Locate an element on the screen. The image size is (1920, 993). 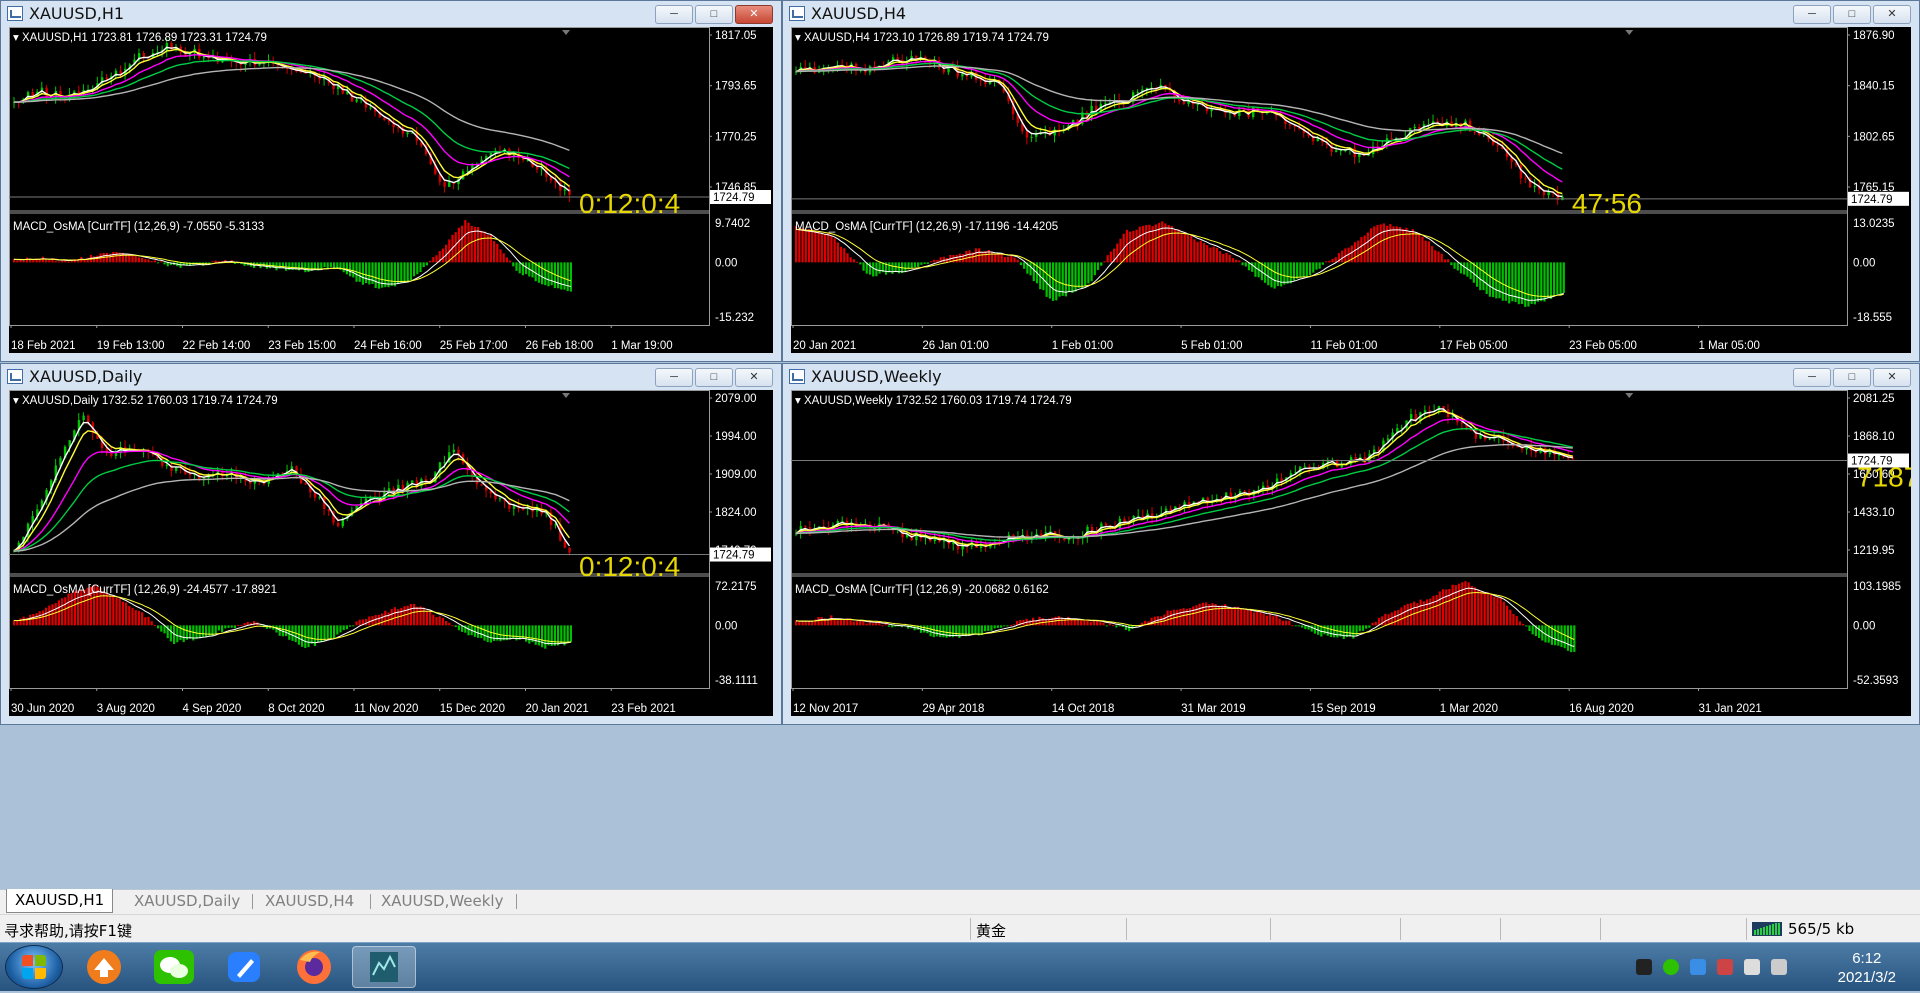
bar-countdown-timer: 7187:56 is located at coordinates (1884, 477).